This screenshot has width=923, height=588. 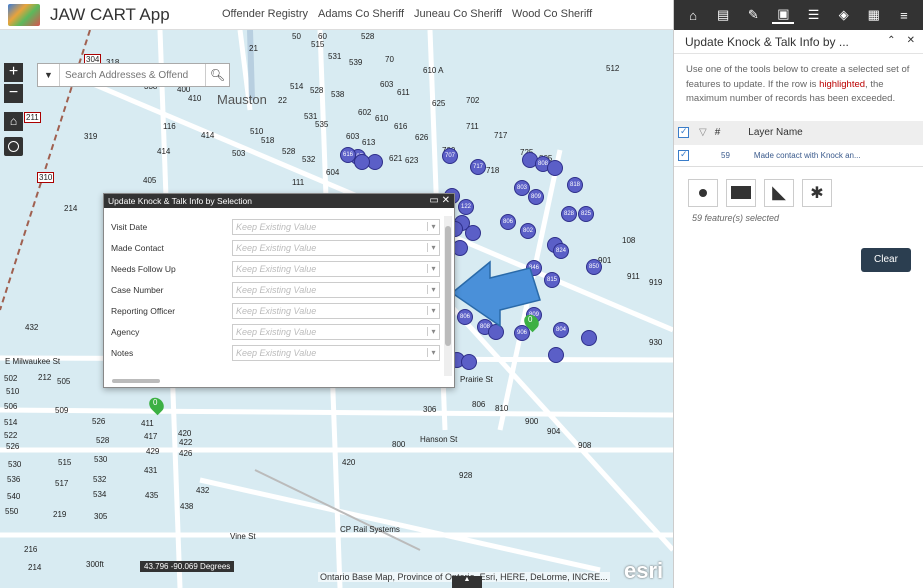 What do you see at coordinates (723, 15) in the screenshot?
I see `document-icon: ▤` at bounding box center [723, 15].